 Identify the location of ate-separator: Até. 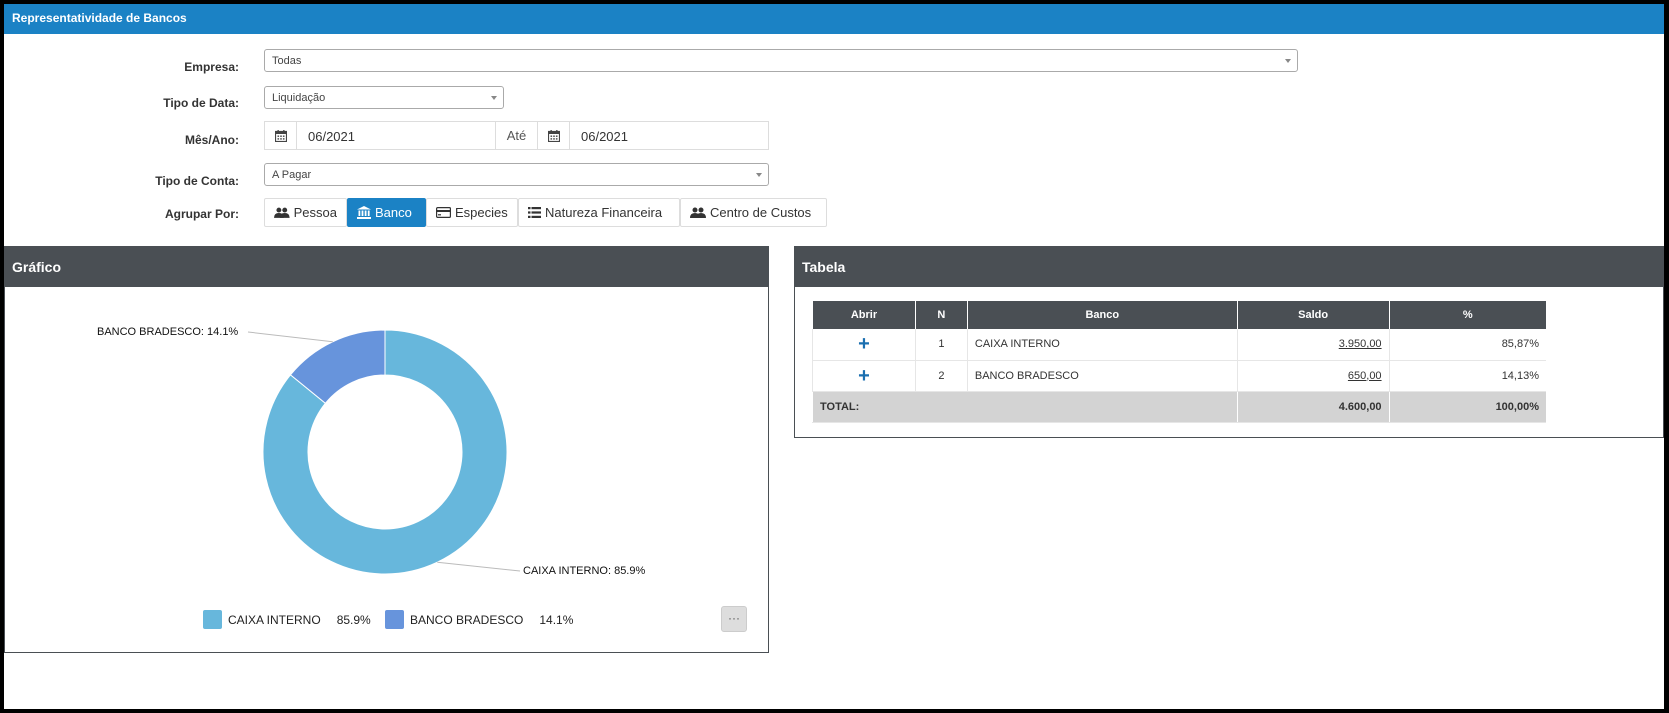
(516, 135).